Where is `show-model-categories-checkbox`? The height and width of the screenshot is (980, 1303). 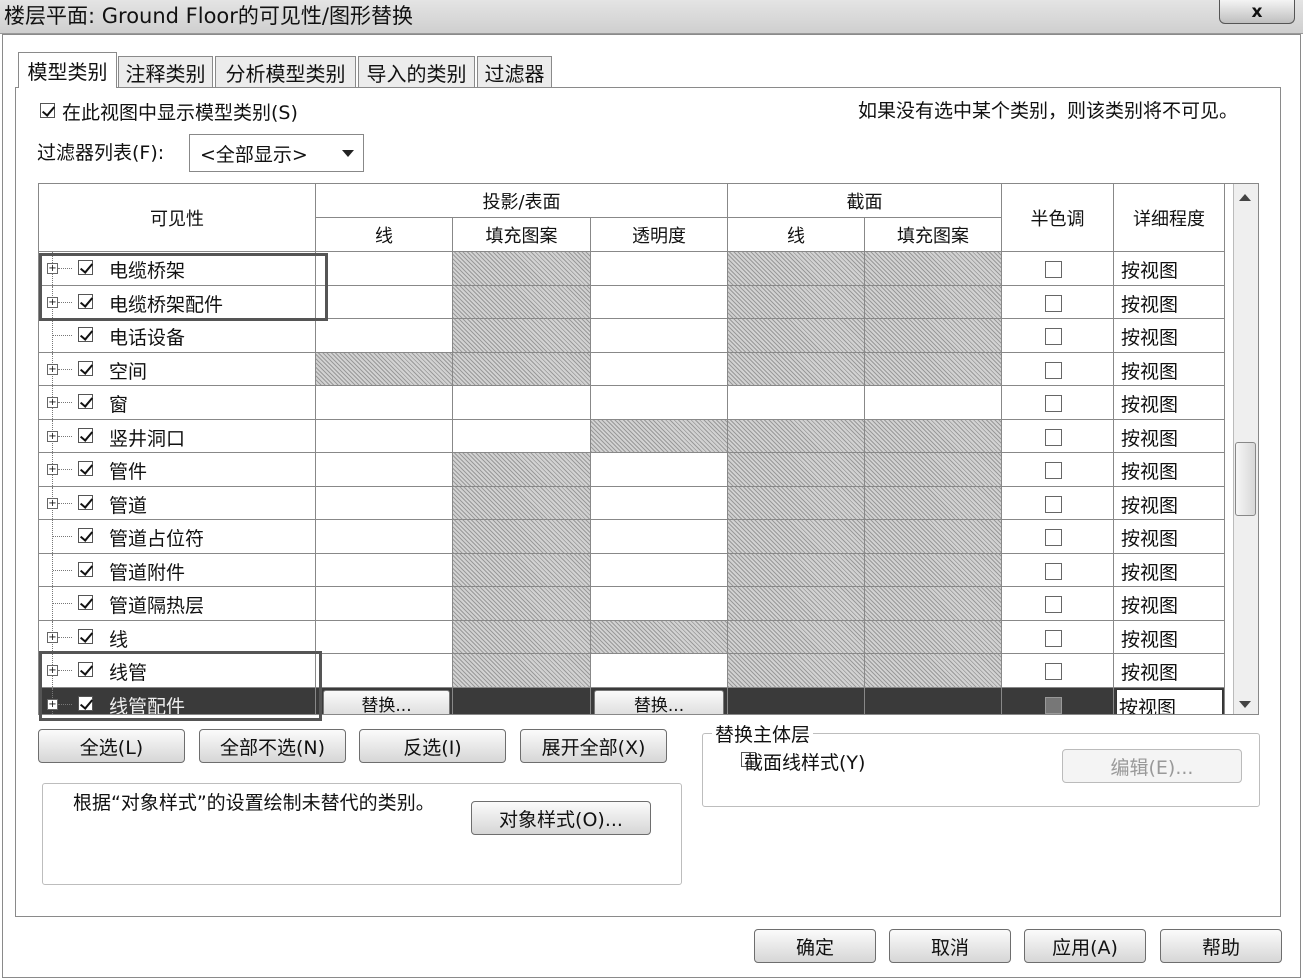 show-model-categories-checkbox is located at coordinates (47, 110).